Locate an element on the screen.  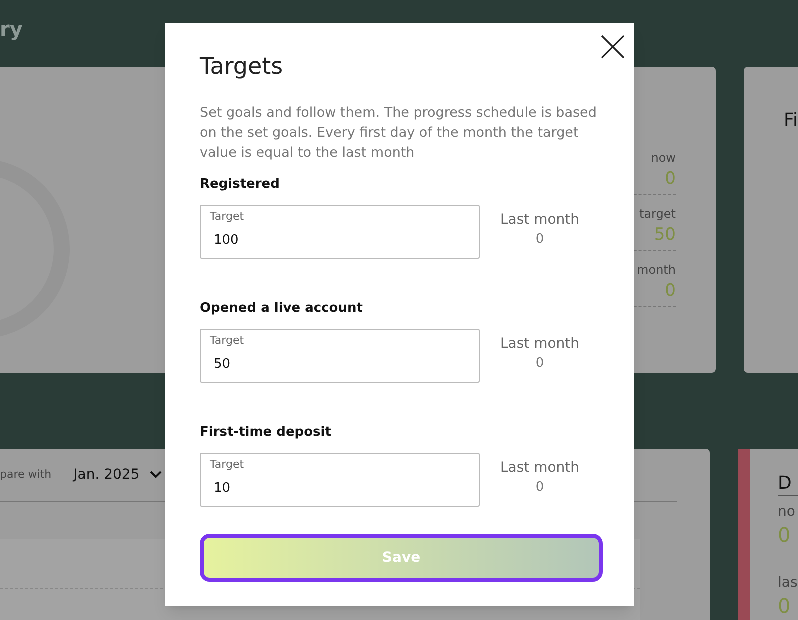
stat-label: month is located at coordinates (656, 270).